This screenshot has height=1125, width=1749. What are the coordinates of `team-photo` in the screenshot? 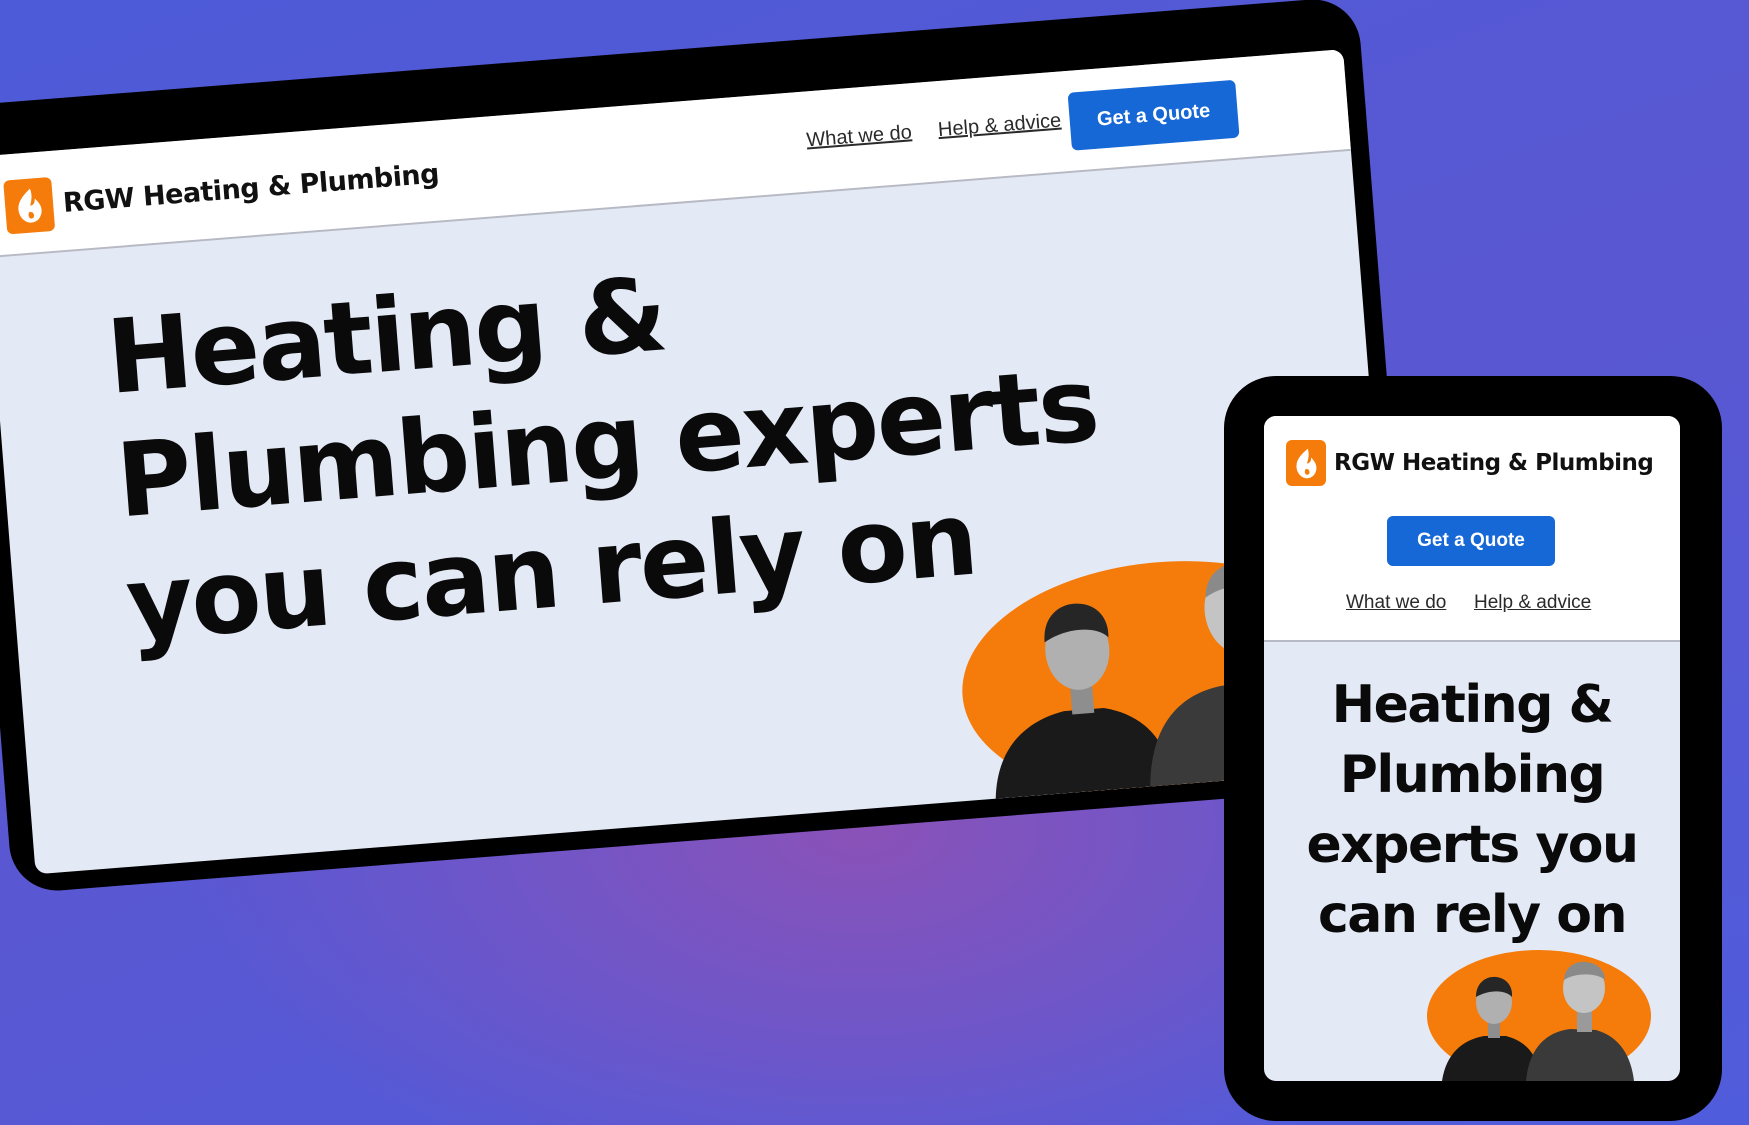 It's located at (1539, 1015).